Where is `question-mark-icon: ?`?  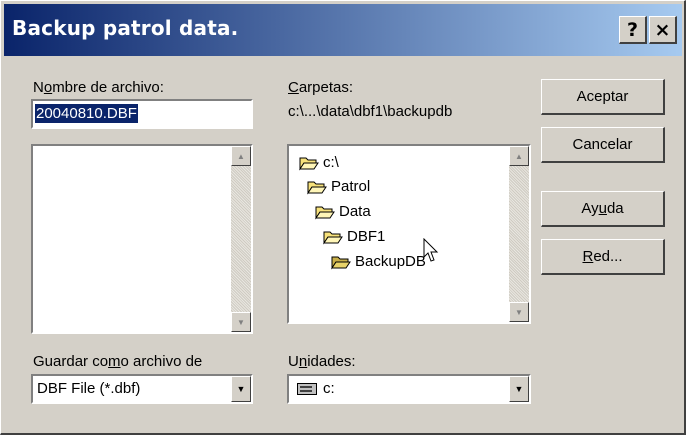 question-mark-icon: ? is located at coordinates (632, 29).